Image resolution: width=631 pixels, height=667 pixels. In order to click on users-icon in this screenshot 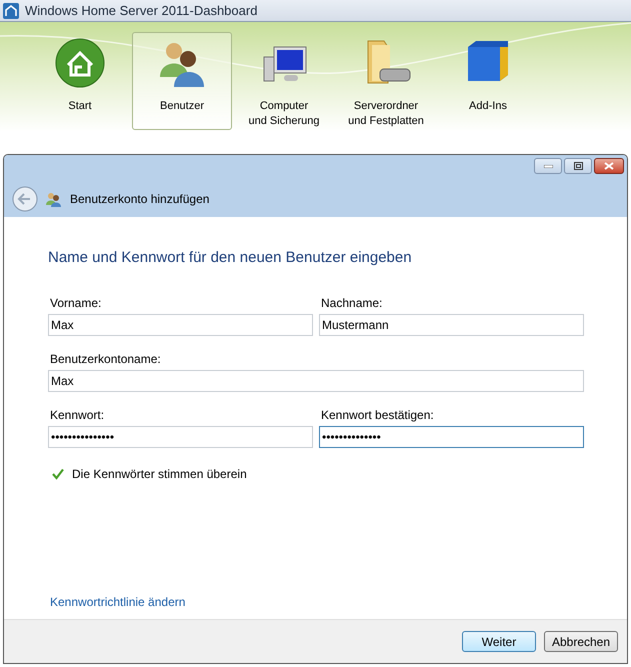, I will do `click(54, 199)`.